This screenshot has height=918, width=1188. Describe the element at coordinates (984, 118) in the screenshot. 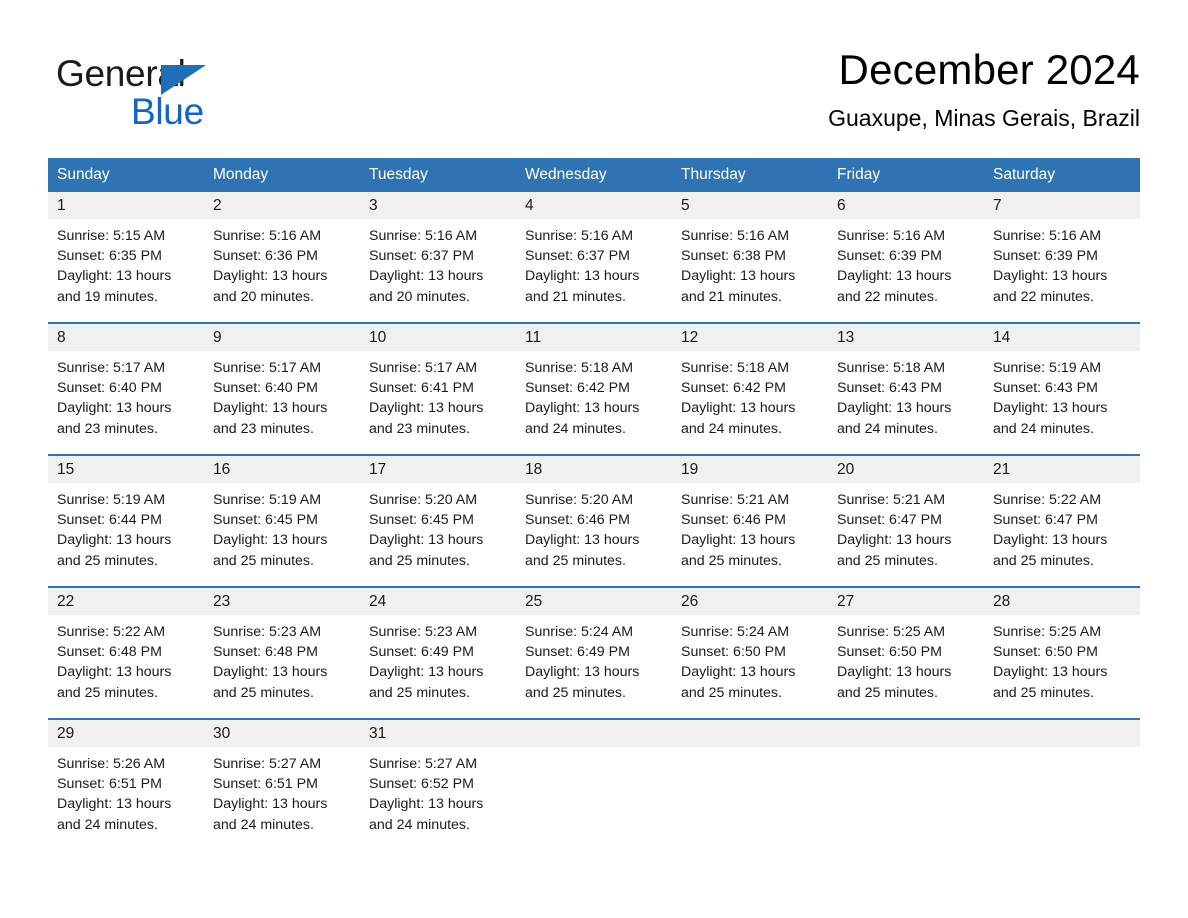

I see `page-subtitle: Guaxupe, Minas Gerais, Brazil` at that location.